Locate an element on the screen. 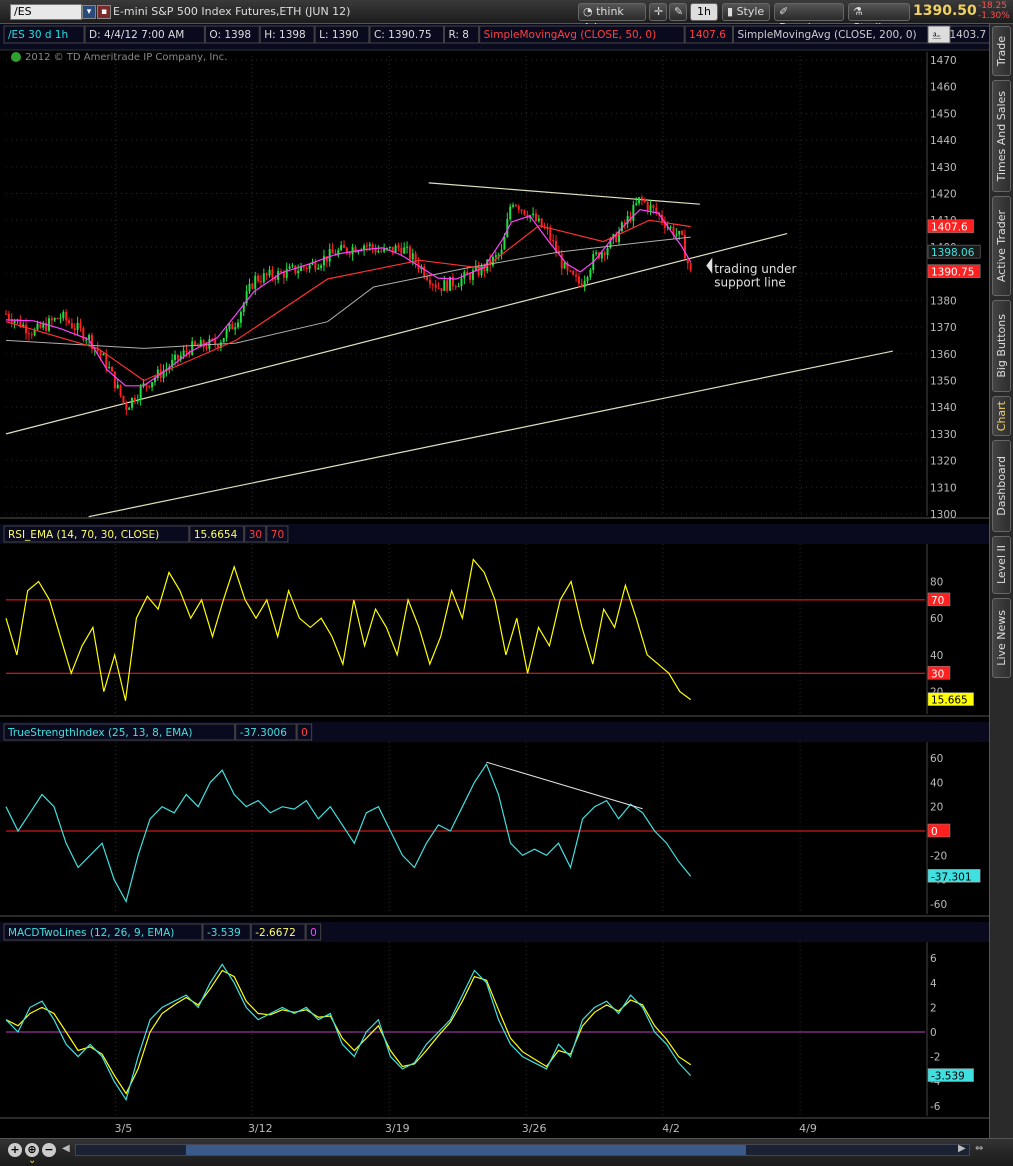  symbol-dropdown-icon: ▾ is located at coordinates (89, 12).